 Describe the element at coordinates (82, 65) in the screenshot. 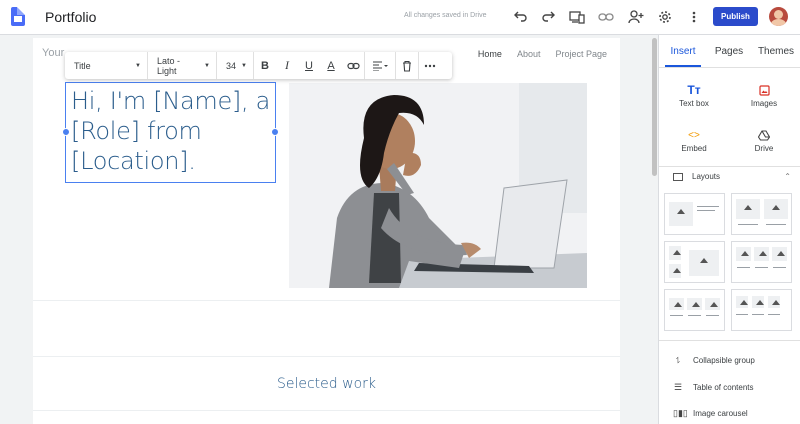

I see `text-style-value: Title` at that location.